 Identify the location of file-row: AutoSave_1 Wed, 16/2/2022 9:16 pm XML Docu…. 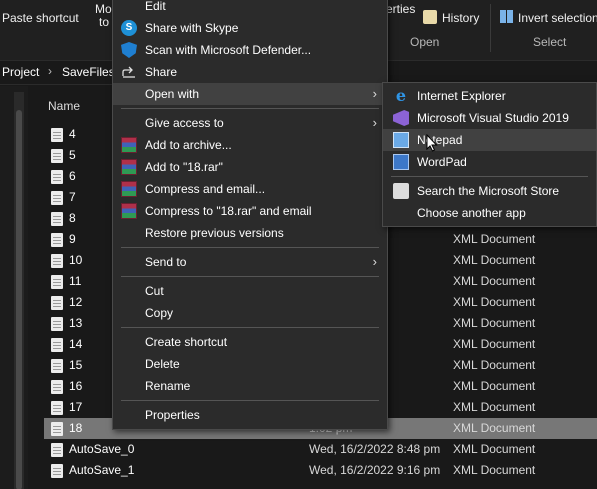
(320, 470).